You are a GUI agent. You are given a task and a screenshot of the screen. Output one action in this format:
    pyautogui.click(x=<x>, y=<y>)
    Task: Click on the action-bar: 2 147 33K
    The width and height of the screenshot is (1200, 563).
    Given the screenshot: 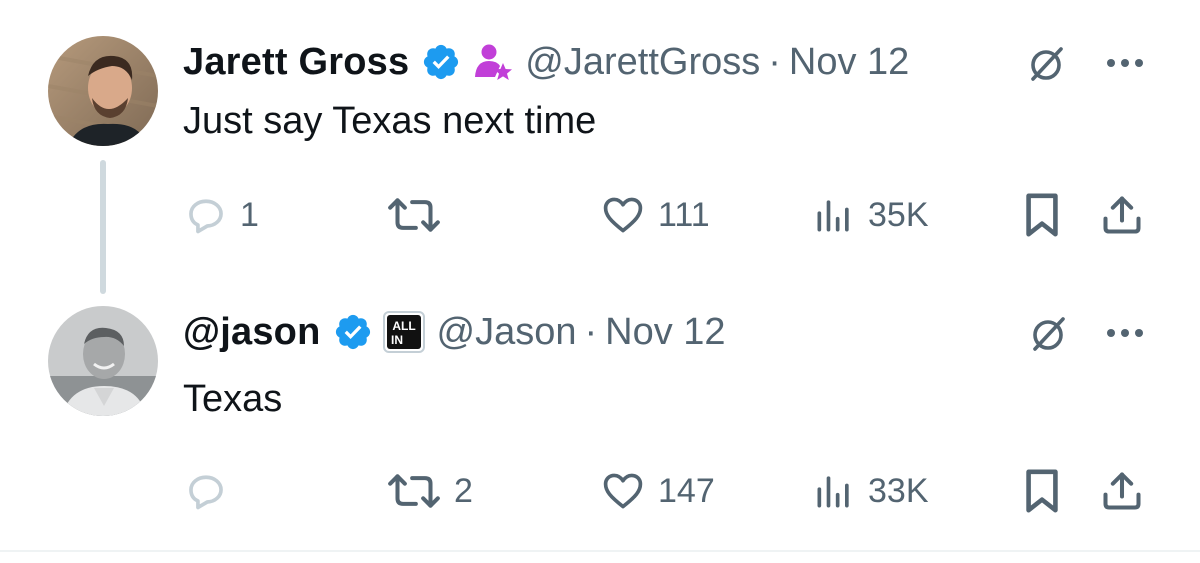 What is the action you would take?
    pyautogui.click(x=600, y=491)
    